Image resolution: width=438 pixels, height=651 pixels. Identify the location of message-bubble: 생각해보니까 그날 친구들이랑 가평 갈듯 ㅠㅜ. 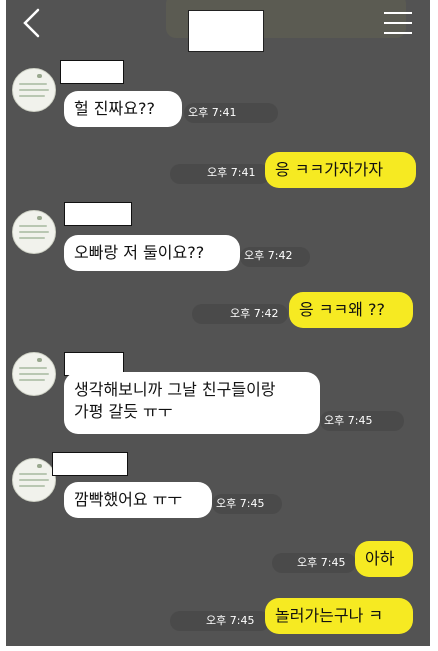
(192, 403).